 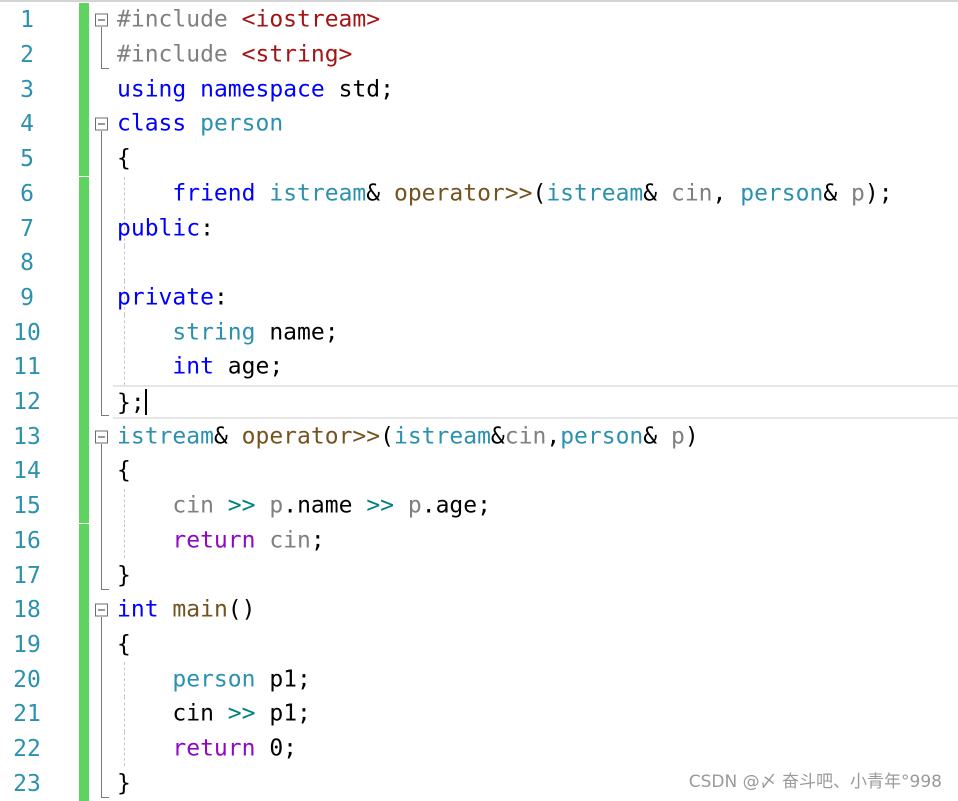 What do you see at coordinates (145, 402) in the screenshot?
I see `text-caret` at bounding box center [145, 402].